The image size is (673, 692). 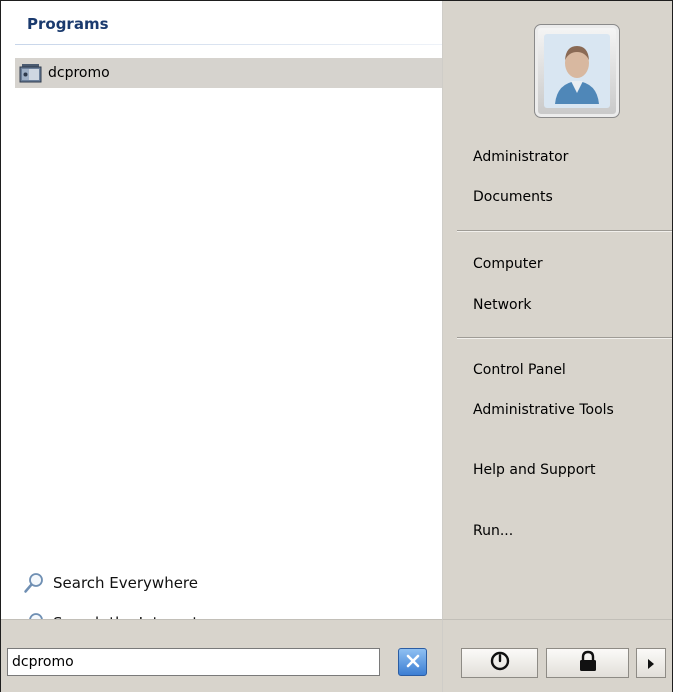 I want to click on lock-icon, so click(x=588, y=663).